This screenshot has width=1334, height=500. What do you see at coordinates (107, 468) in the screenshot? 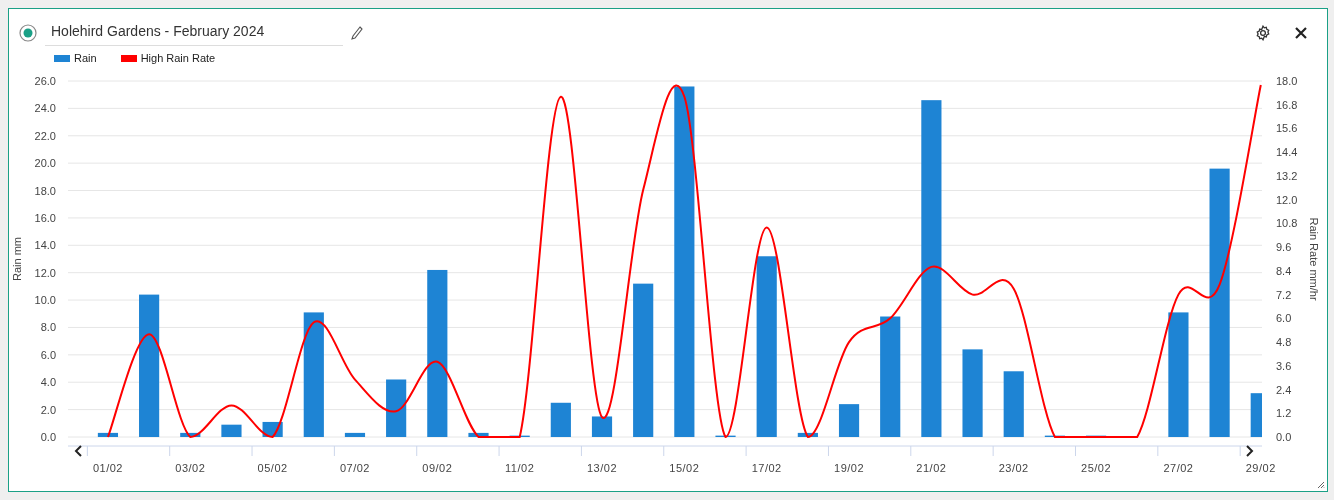
I see `axis-label: 01/02` at bounding box center [107, 468].